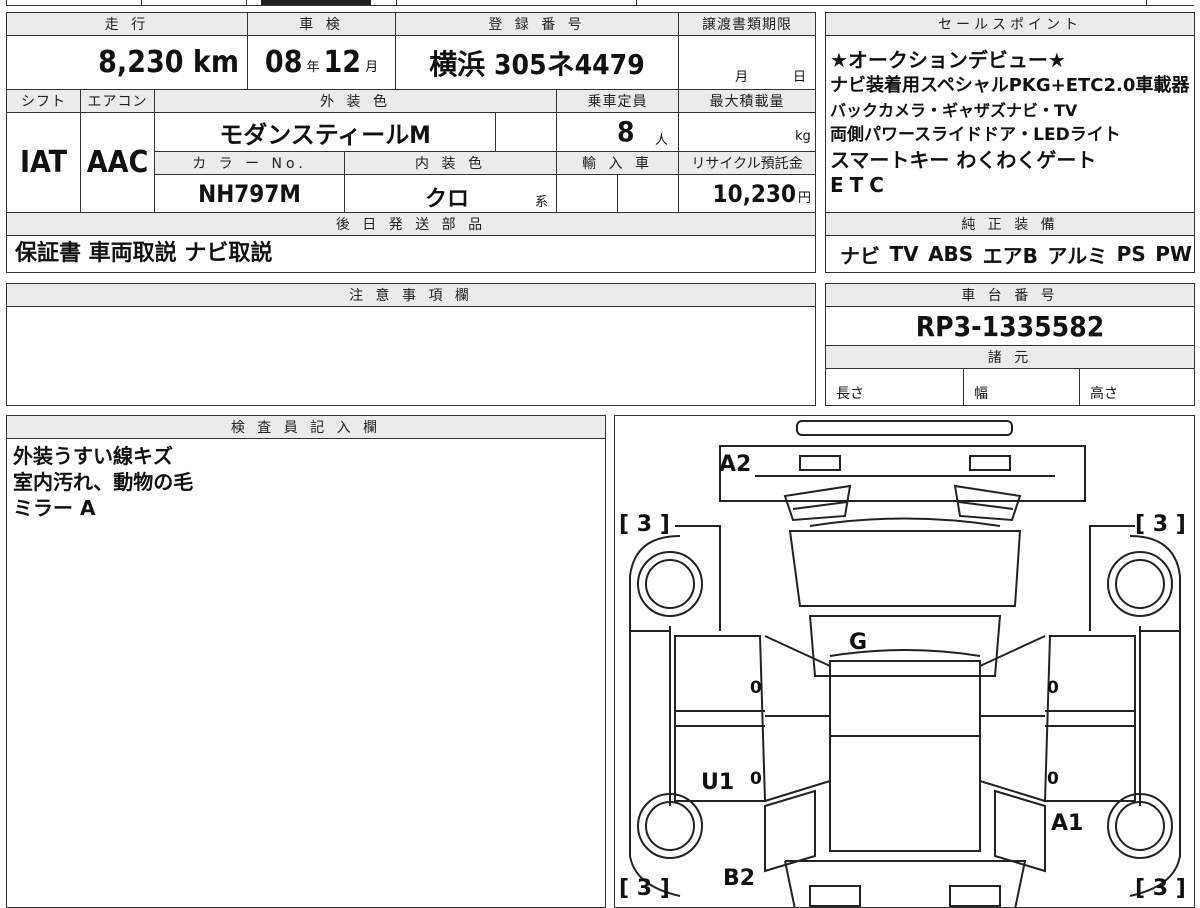 This screenshot has width=1200, height=908. What do you see at coordinates (894, 387) in the screenshot?
I see `spec-length: 長さ` at bounding box center [894, 387].